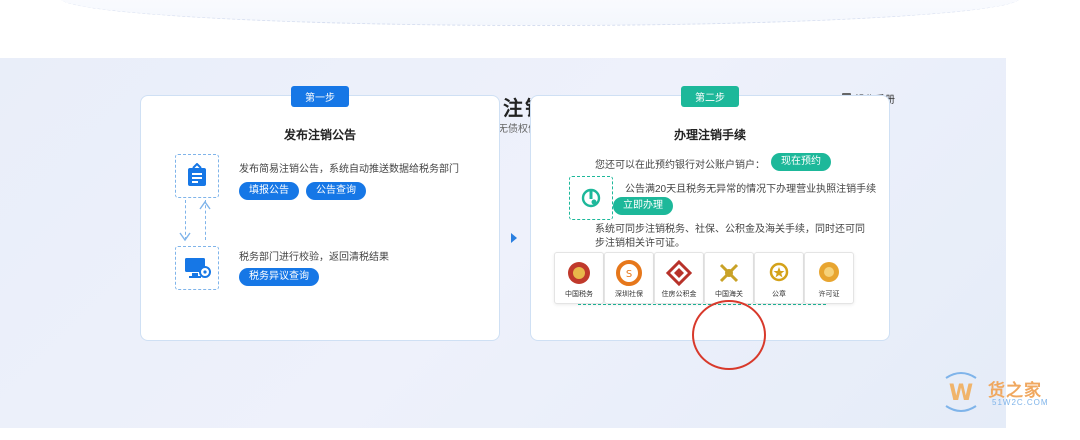 This screenshot has width=1080, height=440. I want to click on step2-tag: 第二步, so click(710, 96).